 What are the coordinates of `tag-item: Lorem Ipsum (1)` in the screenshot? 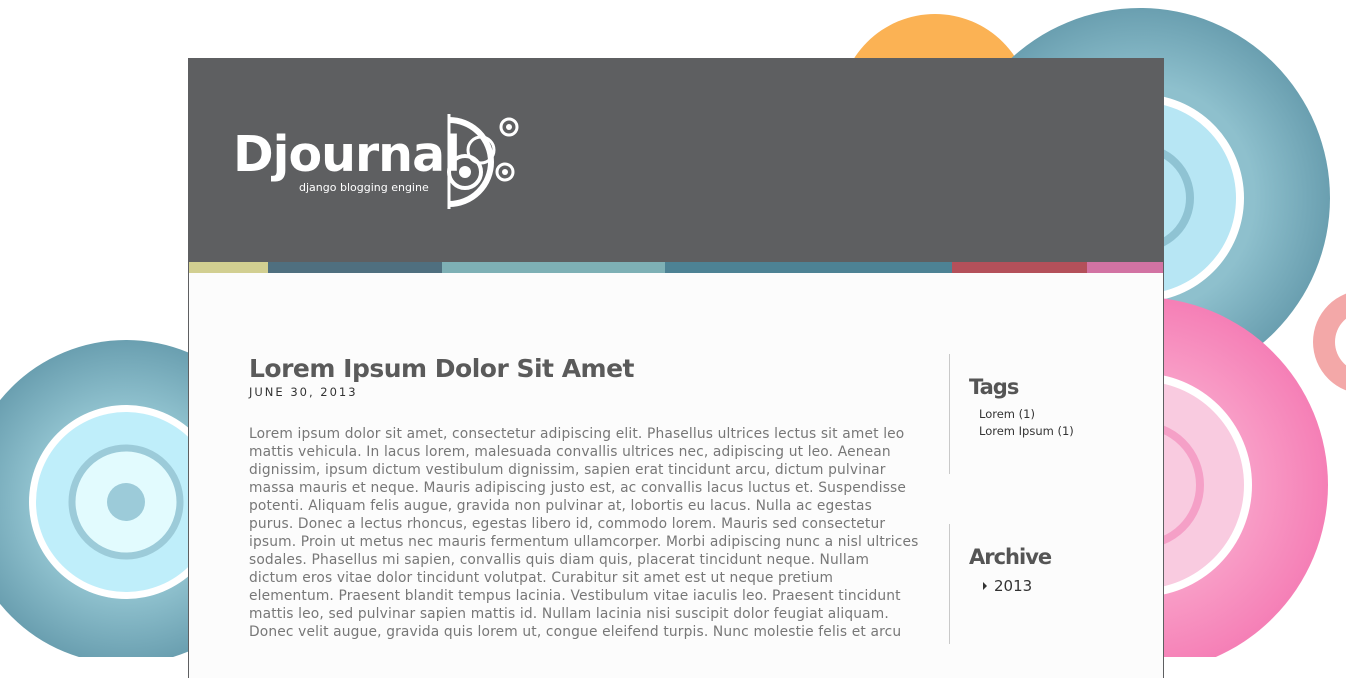 It's located at (1059, 431).